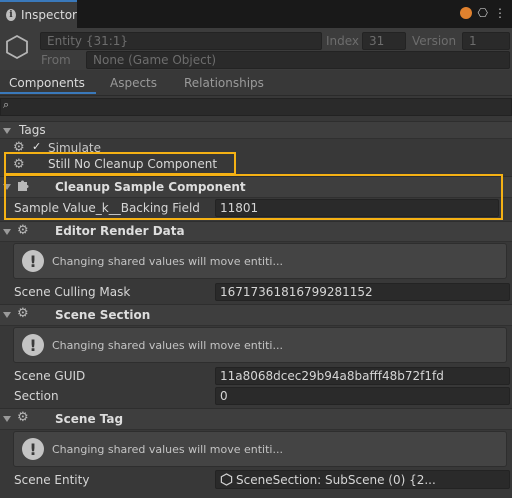 Image resolution: width=512 pixels, height=498 pixels. Describe the element at coordinates (47, 83) in the screenshot. I see `tab-components: Components` at that location.